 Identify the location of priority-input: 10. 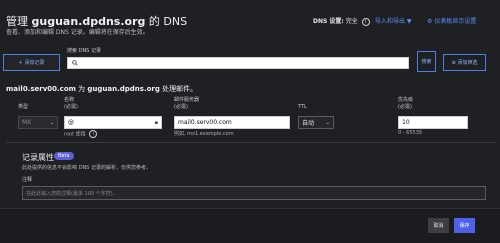
(433, 122).